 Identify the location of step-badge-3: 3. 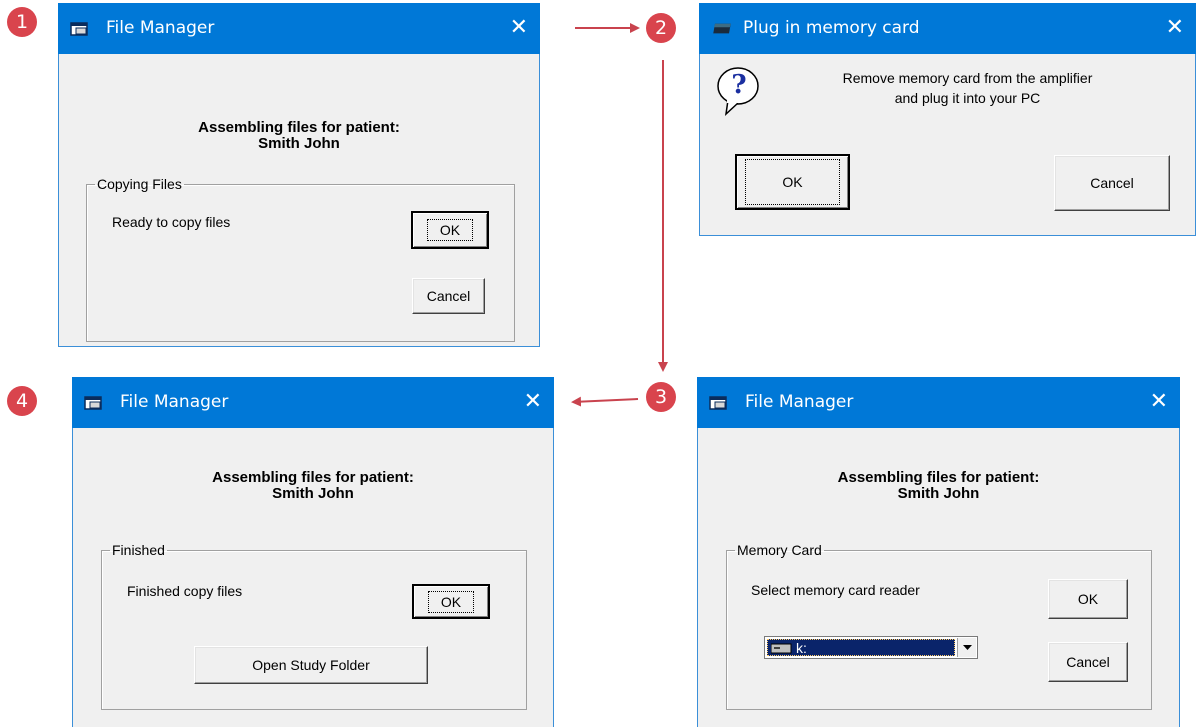
(661, 397).